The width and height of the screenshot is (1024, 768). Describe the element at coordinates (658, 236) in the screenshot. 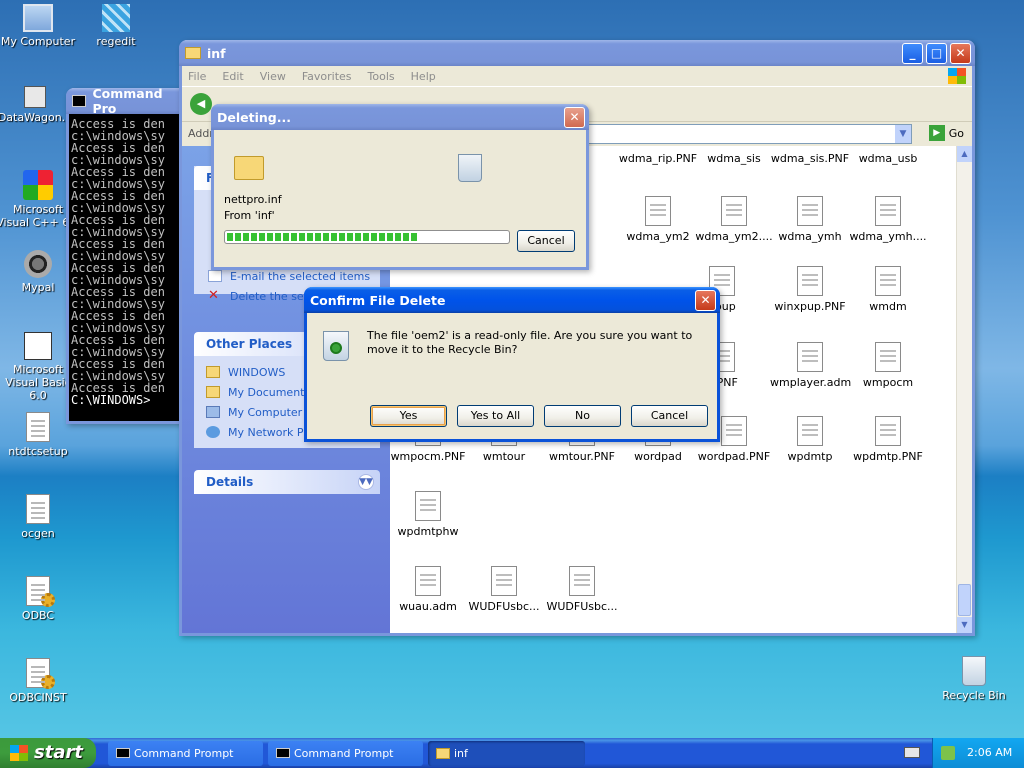

I see `file-name: wdma_ym2` at that location.